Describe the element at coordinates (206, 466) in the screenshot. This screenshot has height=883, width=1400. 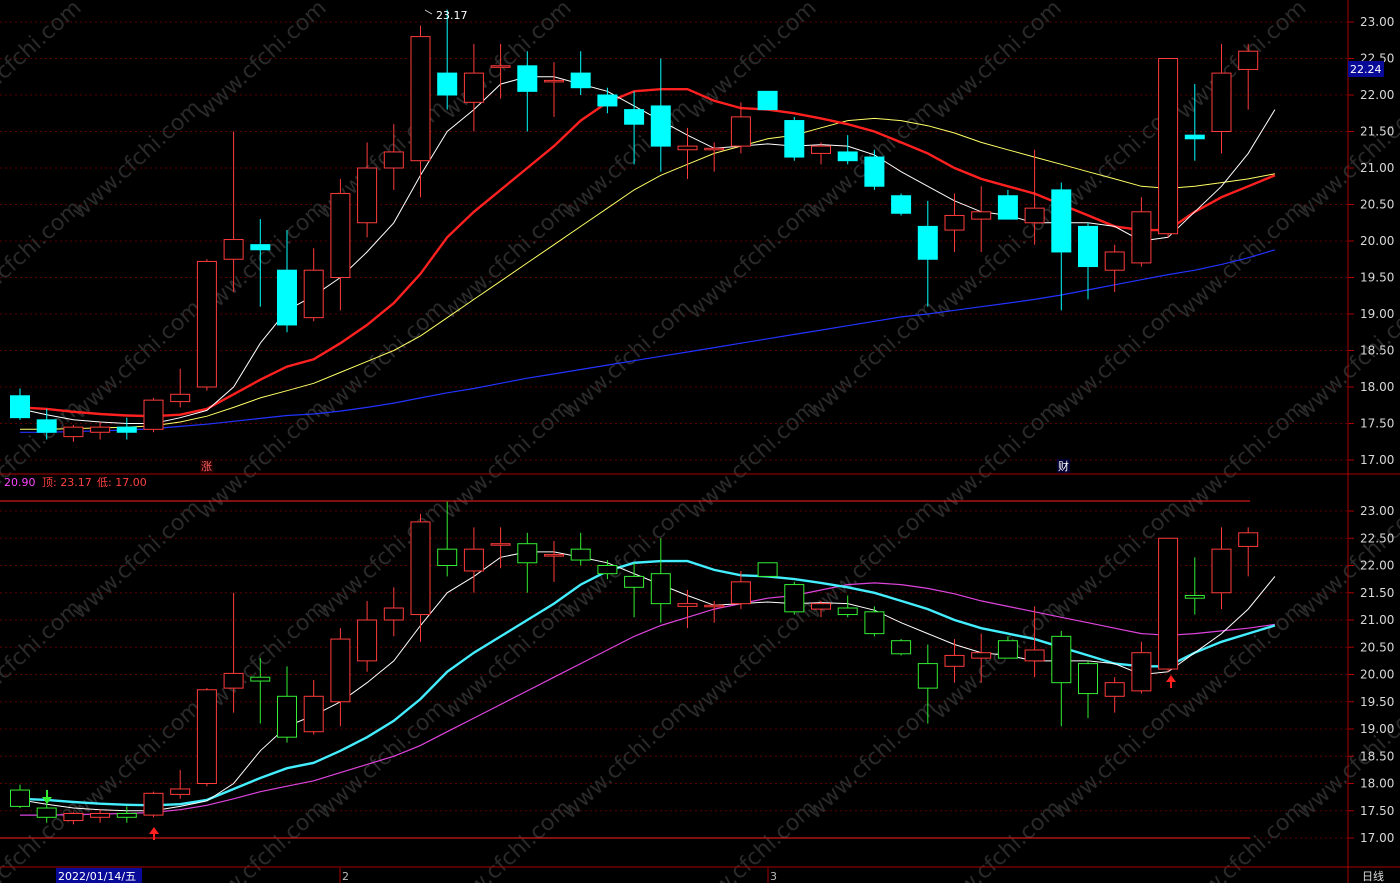
I see `marker-zhang: 涨` at that location.